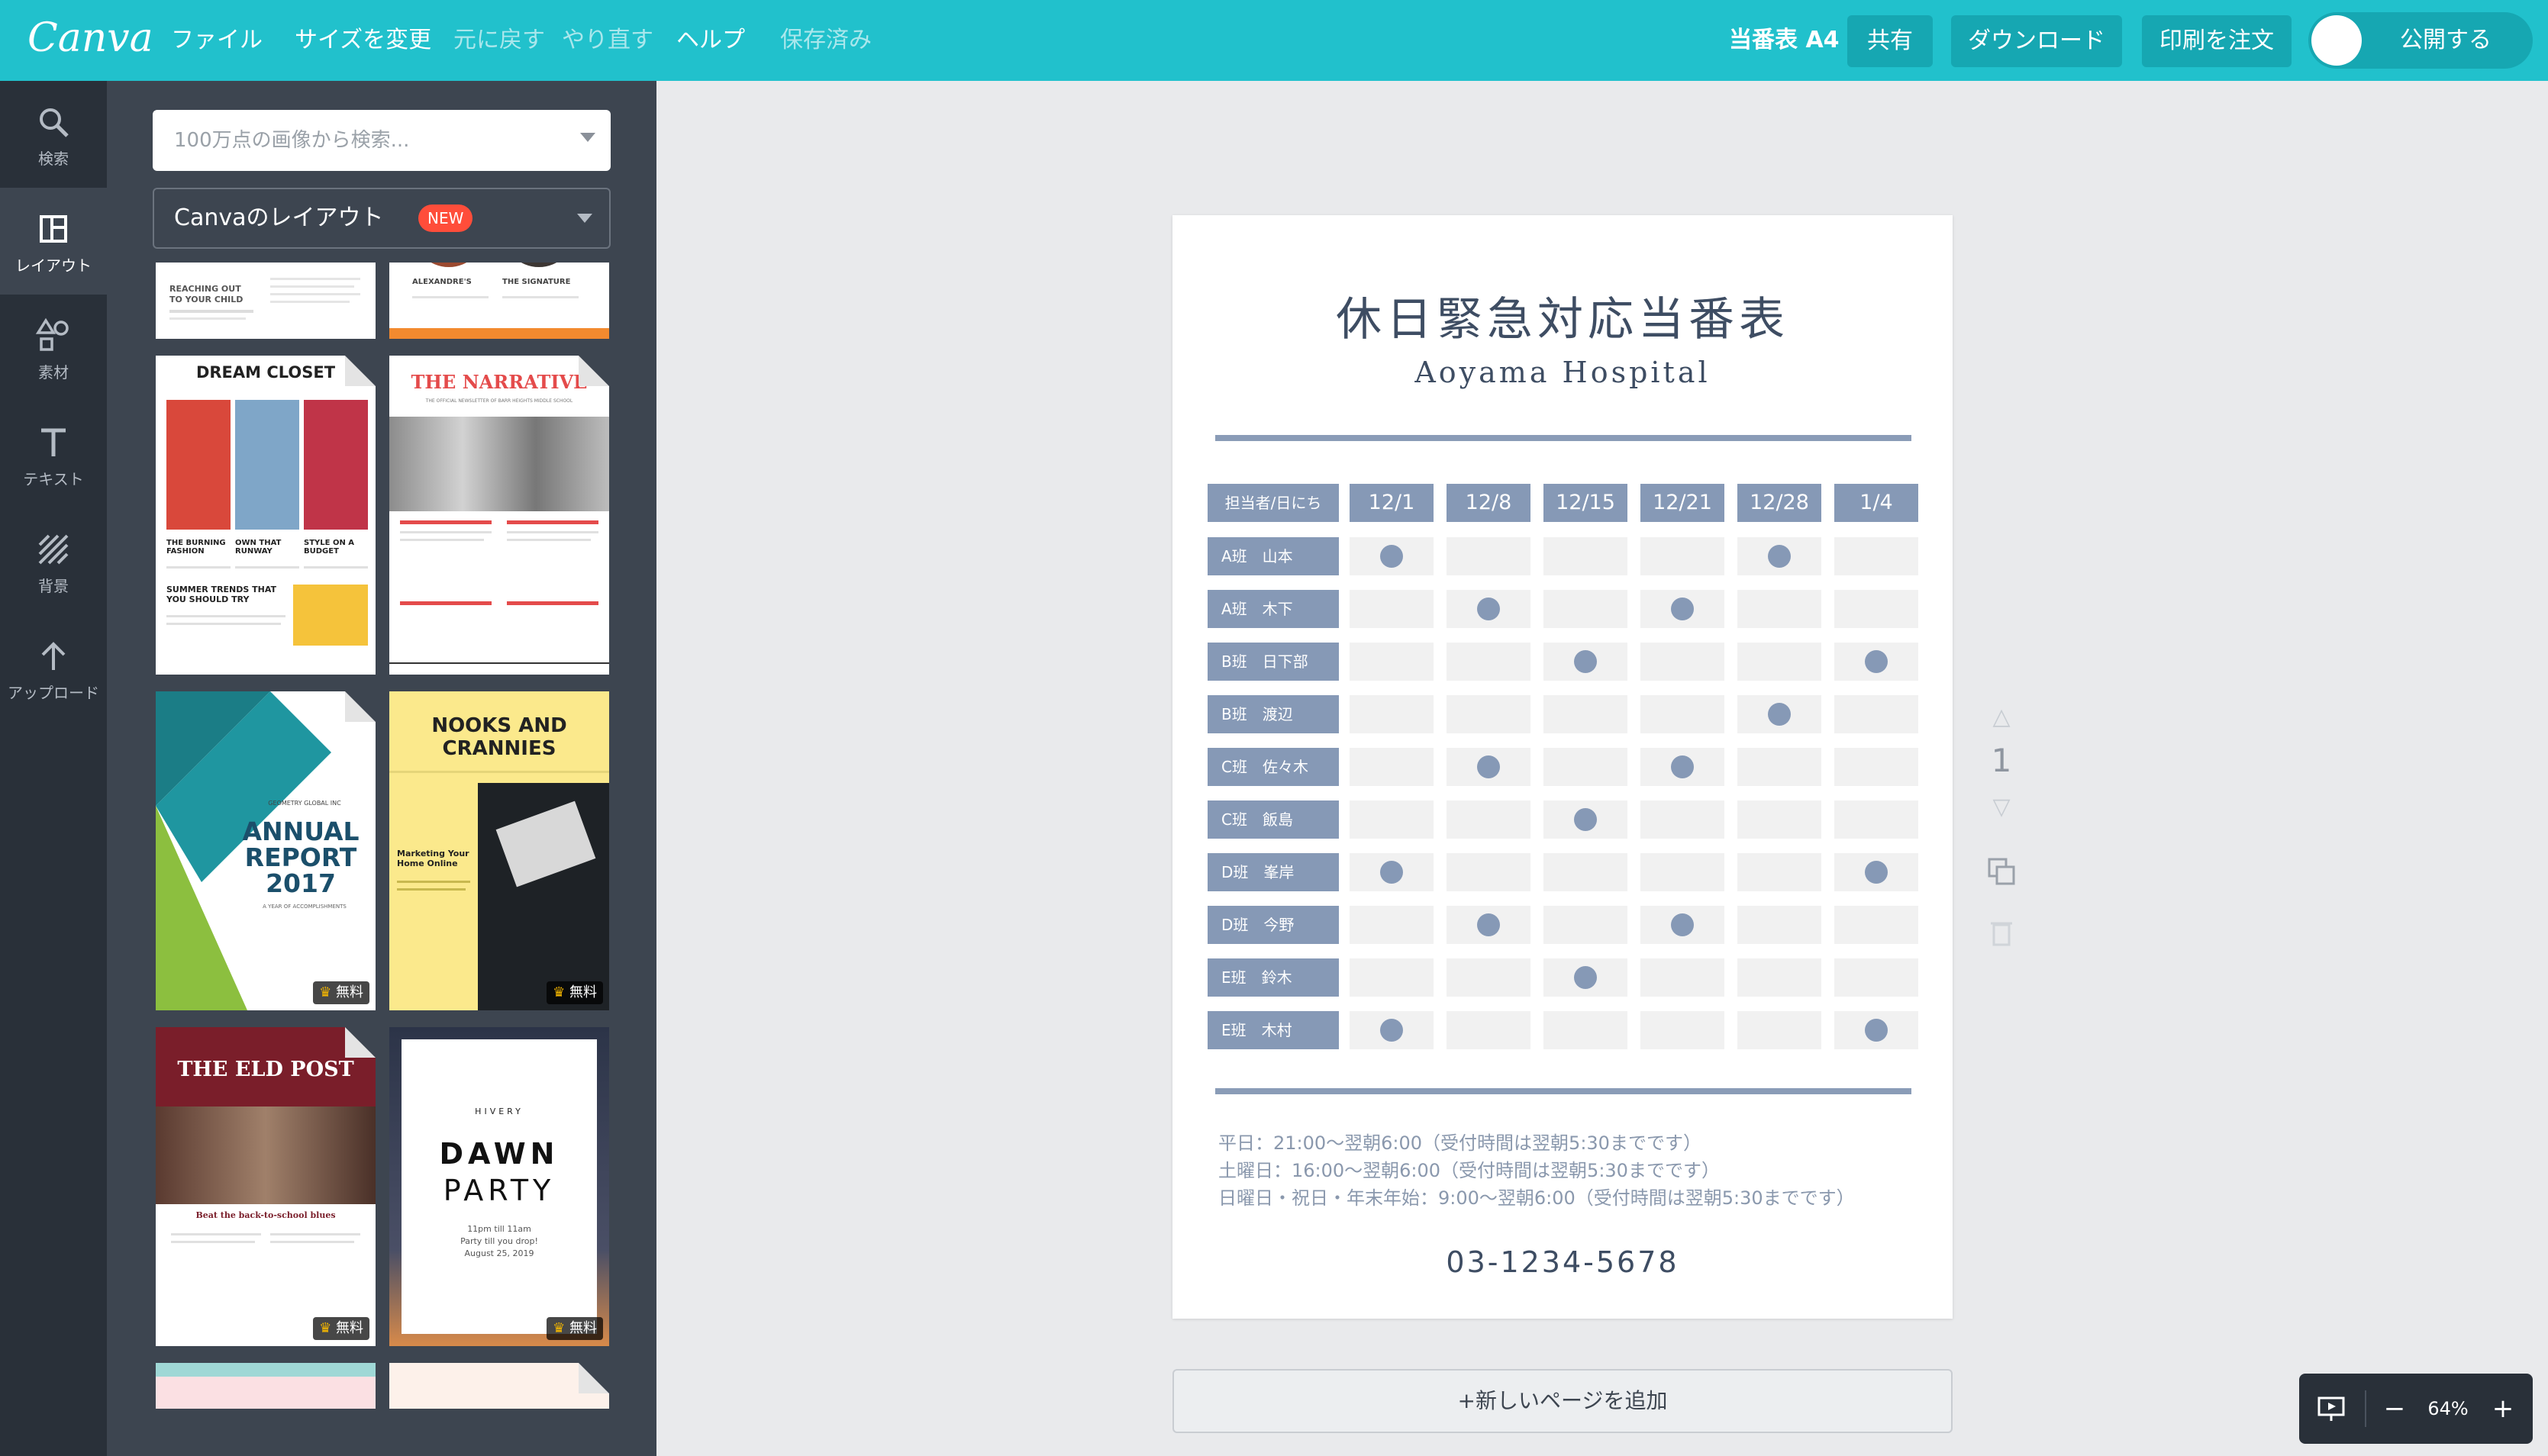  What do you see at coordinates (217, 40) in the screenshot?
I see `menu-file: ファイル` at bounding box center [217, 40].